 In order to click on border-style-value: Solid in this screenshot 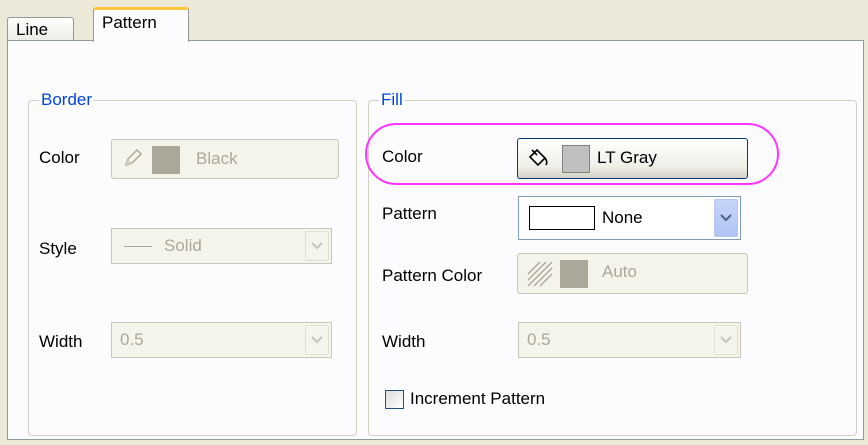, I will do `click(183, 245)`.